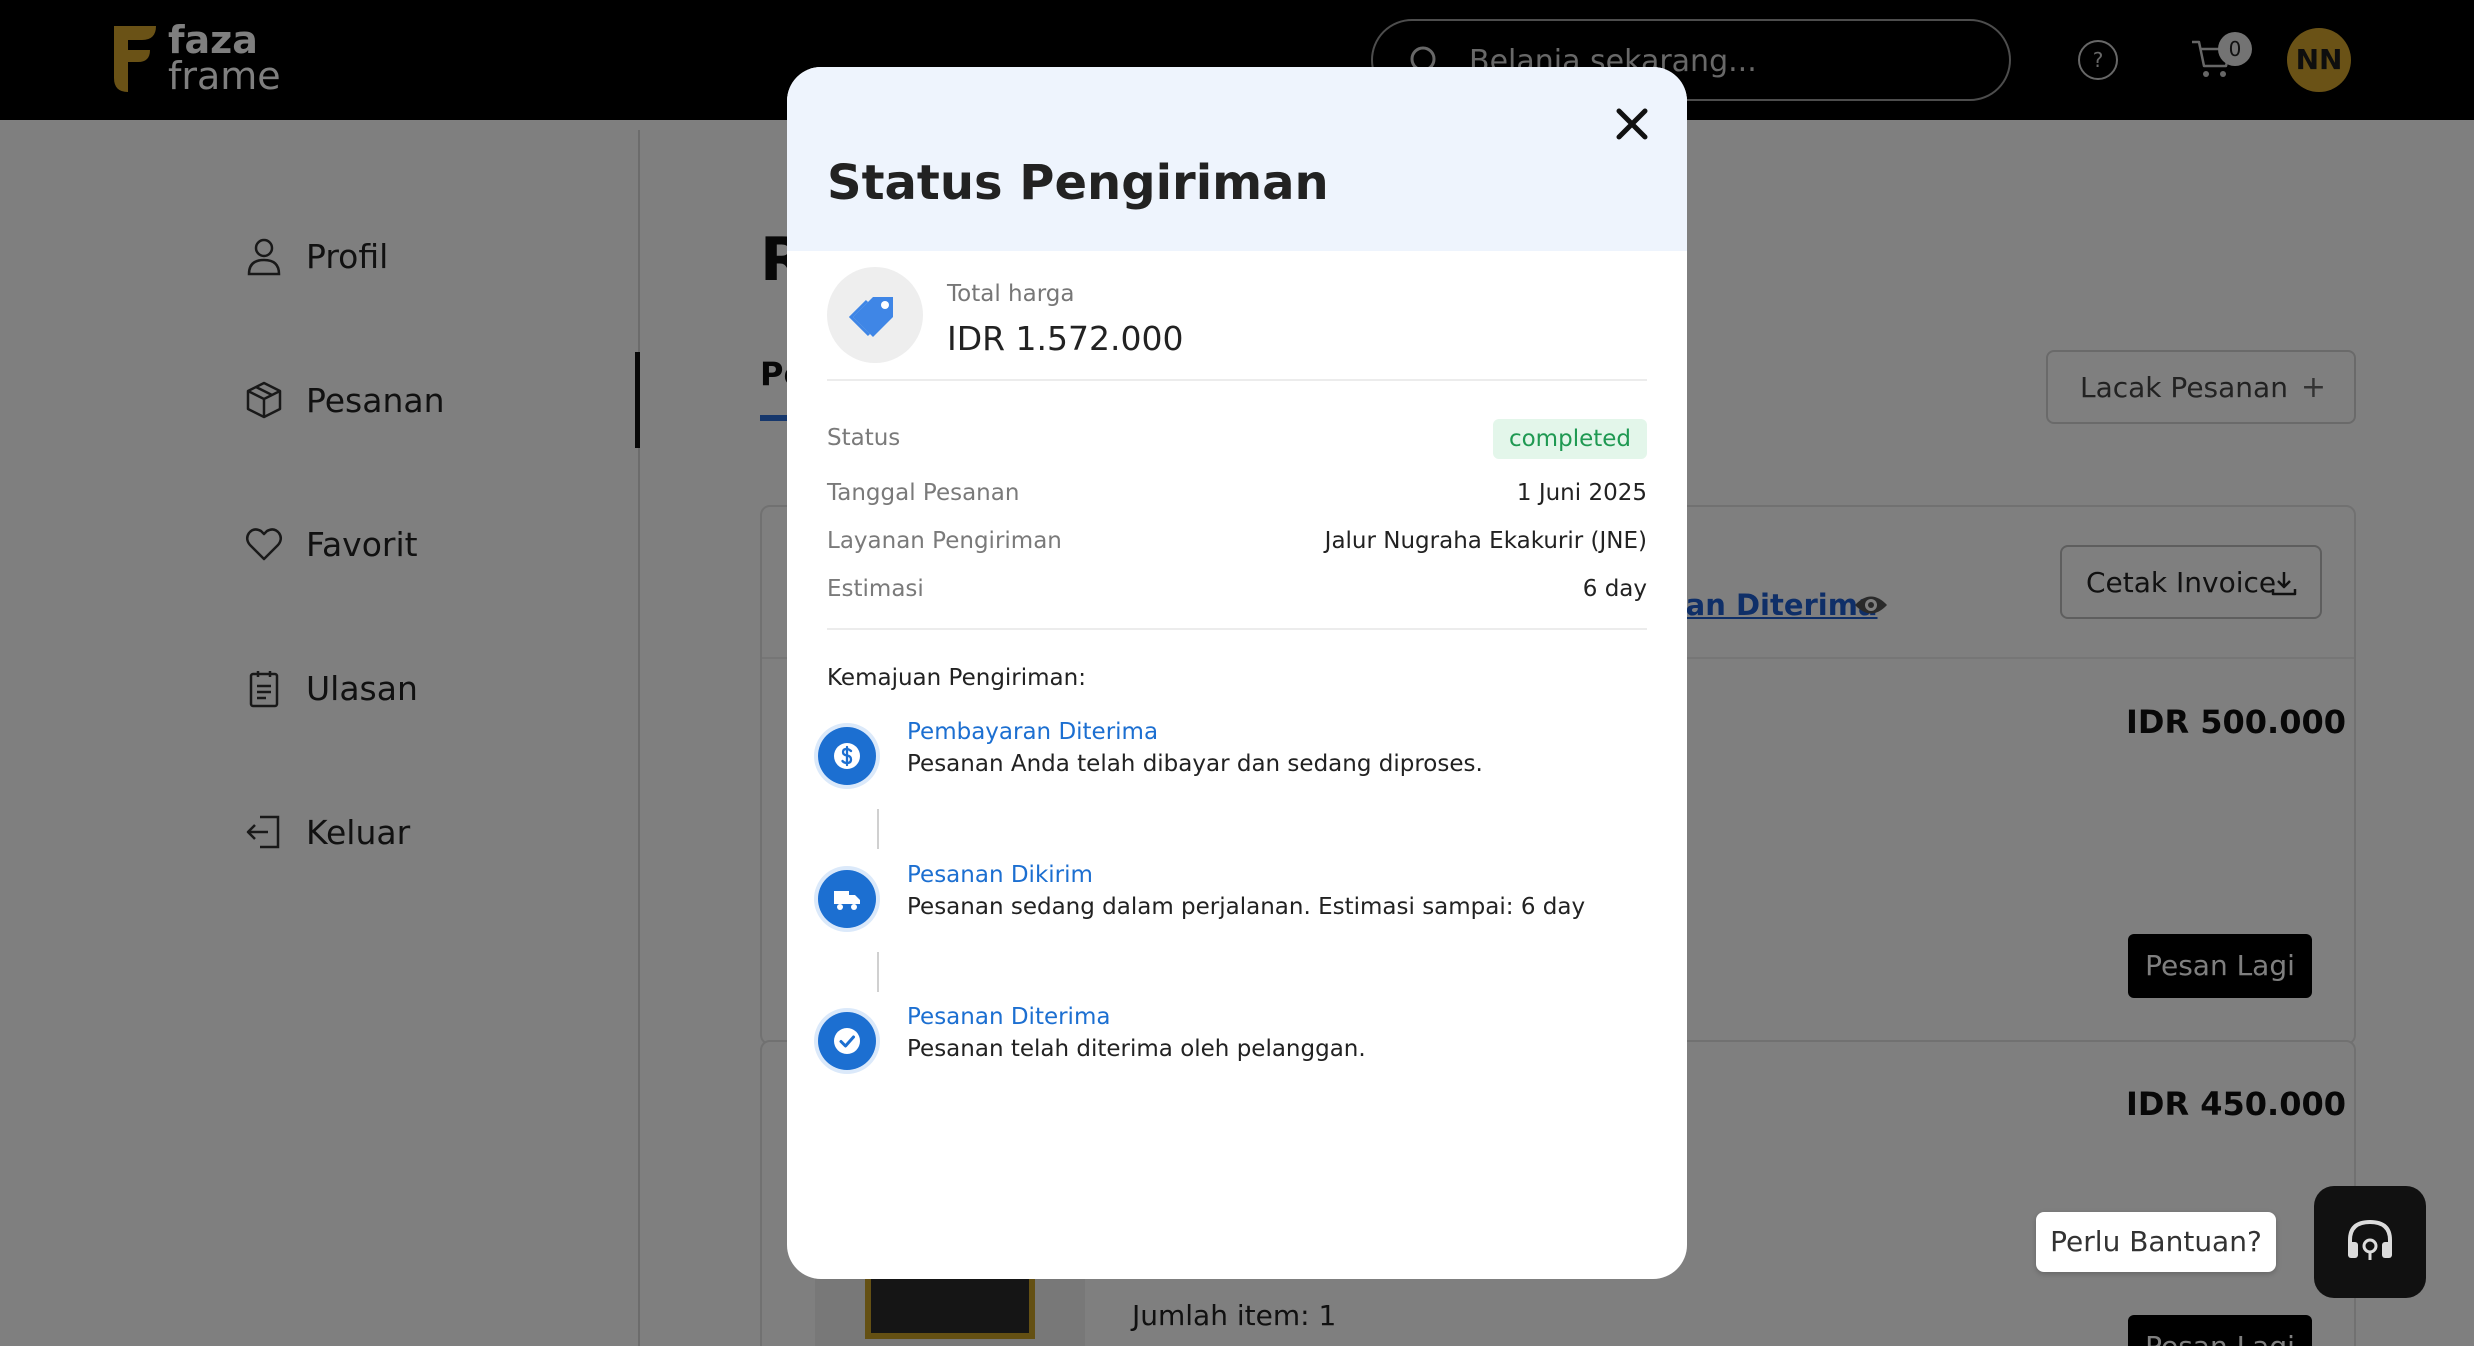 Image resolution: width=2474 pixels, height=1346 pixels. I want to click on order-date-row: Tanggal Pesanan 1 Juni 2025, so click(1237, 494).